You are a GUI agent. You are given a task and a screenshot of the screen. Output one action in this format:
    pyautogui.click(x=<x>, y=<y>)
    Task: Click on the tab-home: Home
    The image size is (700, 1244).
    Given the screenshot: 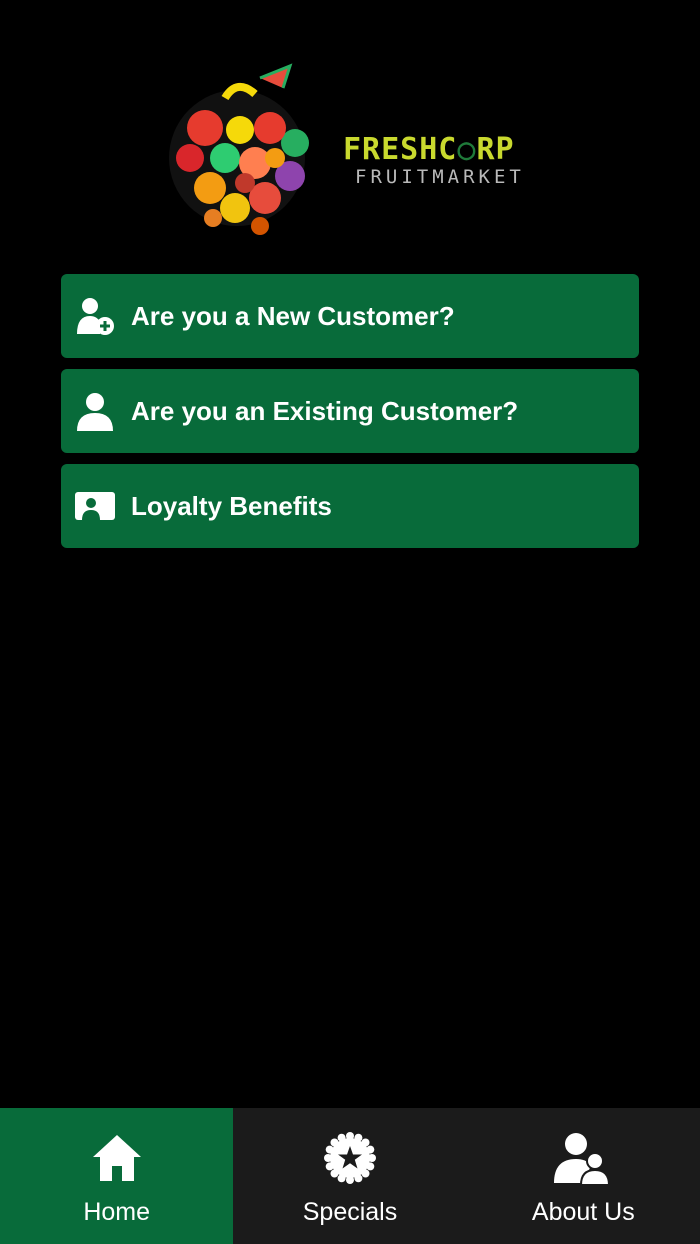 What is the action you would take?
    pyautogui.click(x=117, y=1176)
    